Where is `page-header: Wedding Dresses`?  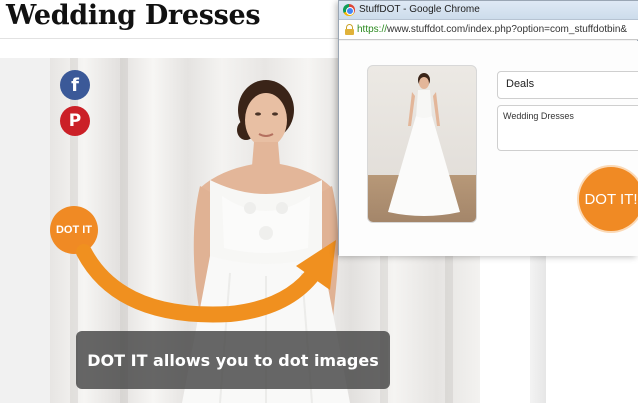
page-header: Wedding Dresses is located at coordinates (170, 19).